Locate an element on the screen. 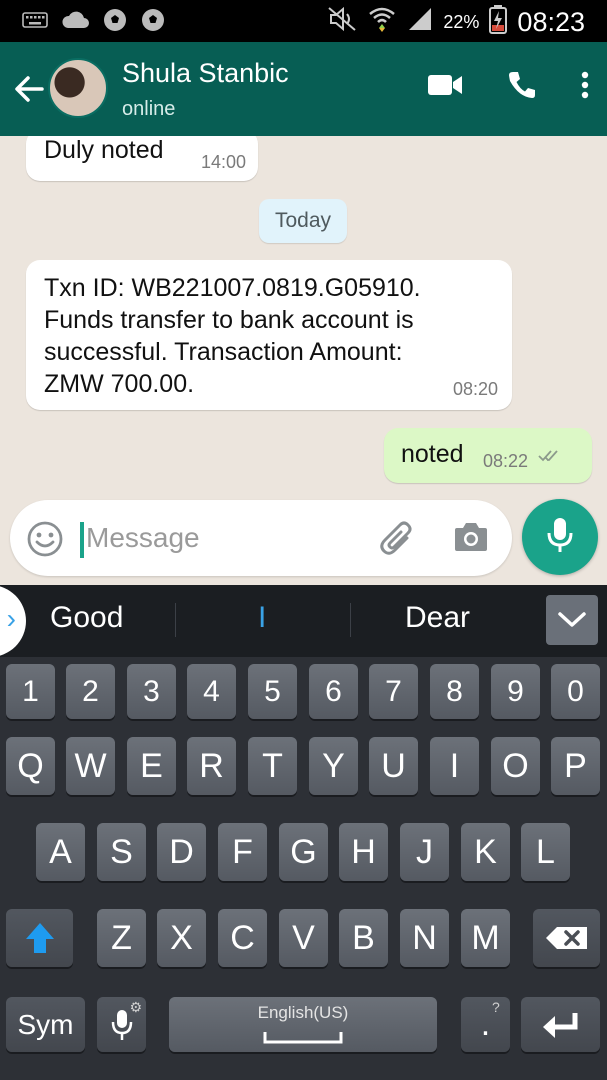 The image size is (607, 1080). camera-icon is located at coordinates (471, 539).